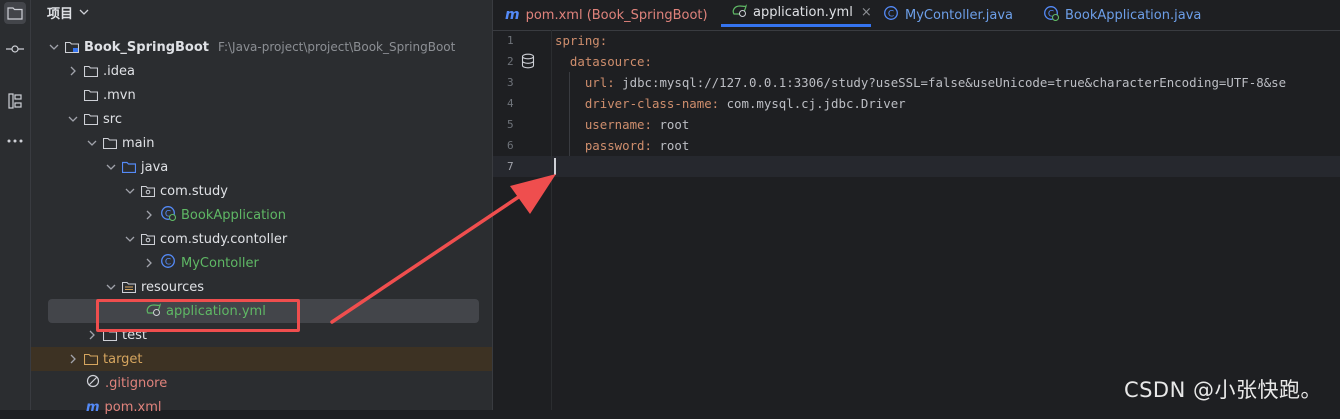 The width and height of the screenshot is (1340, 419). I want to click on line-number: 1, so click(510, 40).